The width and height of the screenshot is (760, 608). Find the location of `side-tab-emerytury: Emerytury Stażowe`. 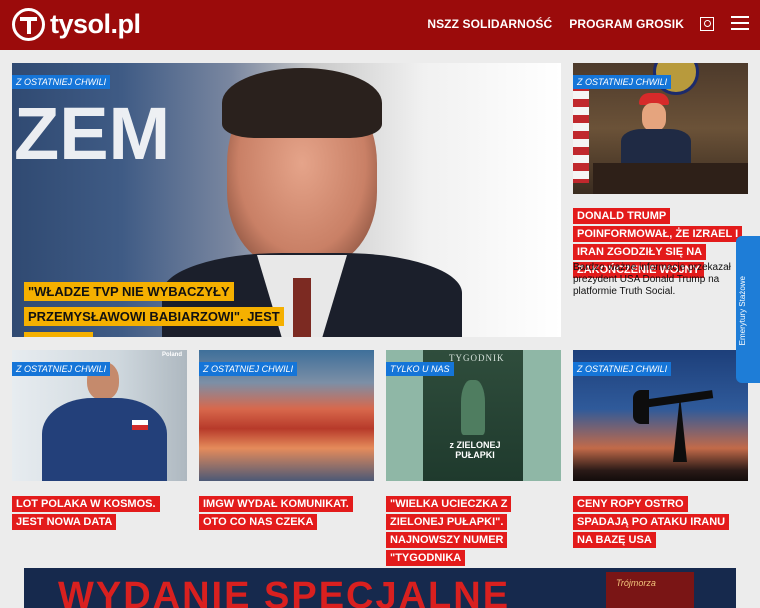

side-tab-emerytury: Emerytury Stażowe is located at coordinates (748, 309).